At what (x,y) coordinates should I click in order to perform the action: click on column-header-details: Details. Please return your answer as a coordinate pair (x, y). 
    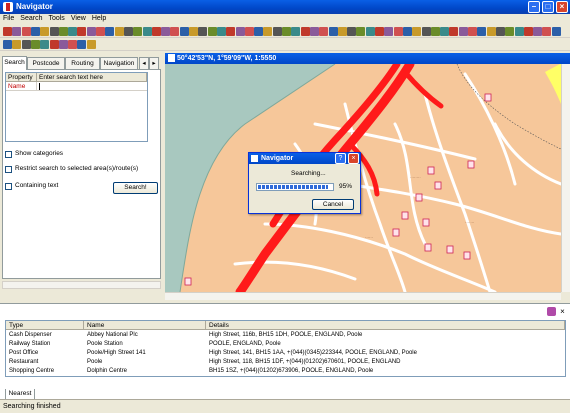
    Looking at the image, I should click on (385, 325).